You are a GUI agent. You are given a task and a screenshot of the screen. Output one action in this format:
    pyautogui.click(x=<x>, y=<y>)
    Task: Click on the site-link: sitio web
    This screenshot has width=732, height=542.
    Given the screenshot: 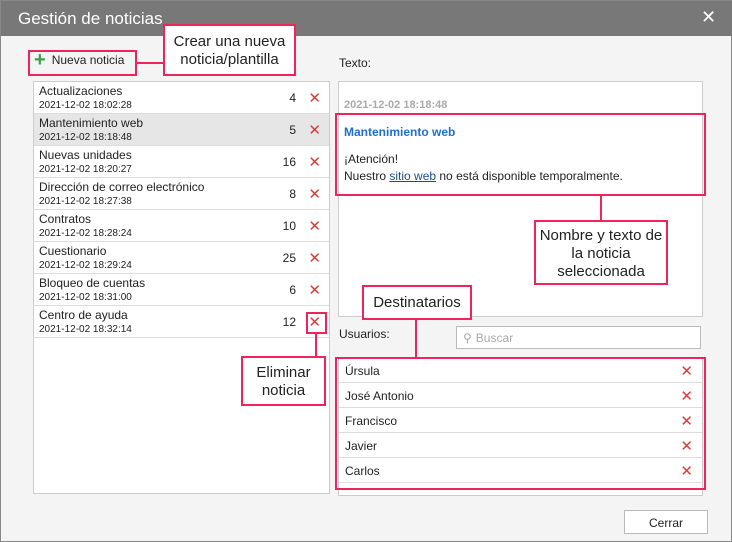 What is the action you would take?
    pyautogui.click(x=412, y=176)
    